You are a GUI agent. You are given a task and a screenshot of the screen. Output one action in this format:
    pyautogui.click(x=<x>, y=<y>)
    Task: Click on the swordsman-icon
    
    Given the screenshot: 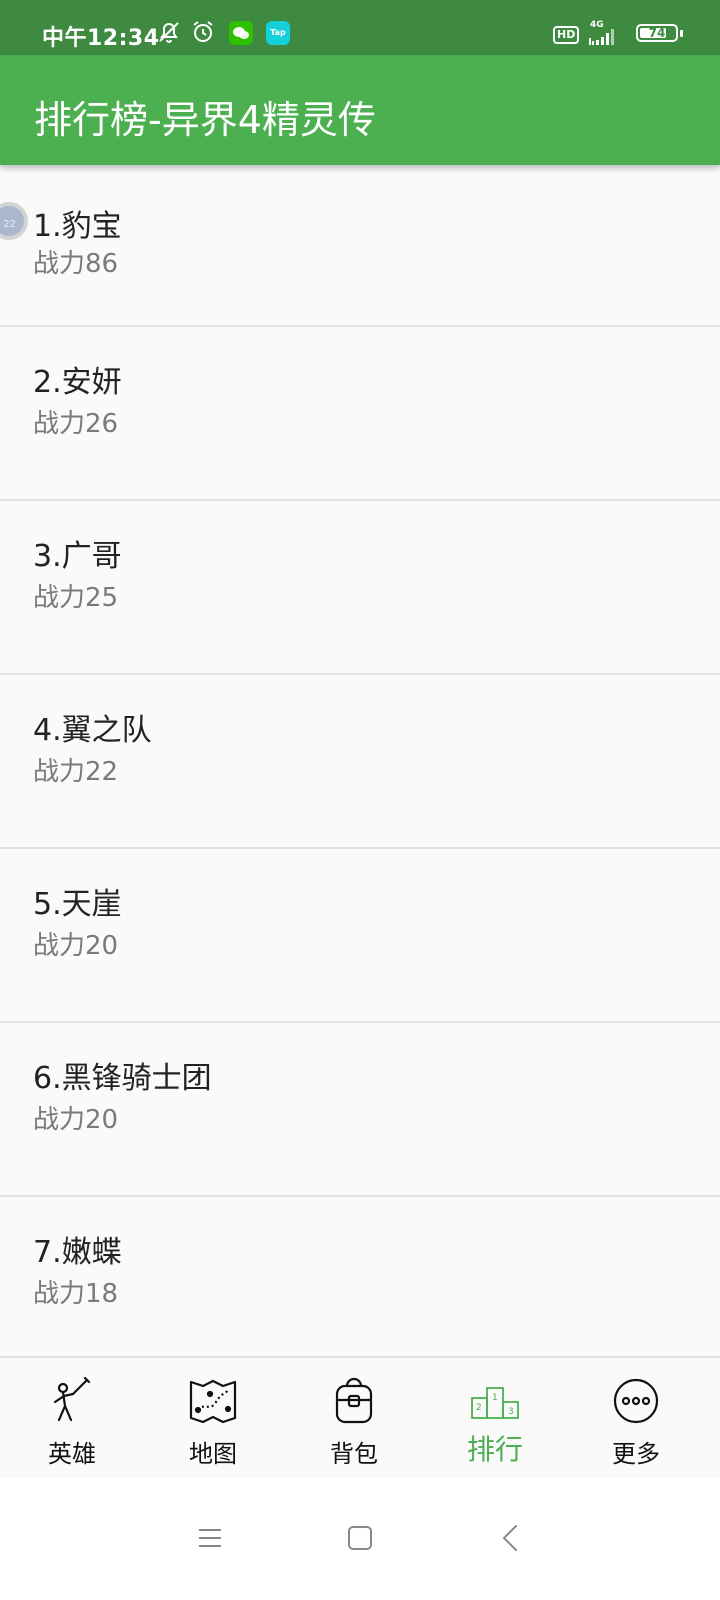 What is the action you would take?
    pyautogui.click(x=72, y=1401)
    